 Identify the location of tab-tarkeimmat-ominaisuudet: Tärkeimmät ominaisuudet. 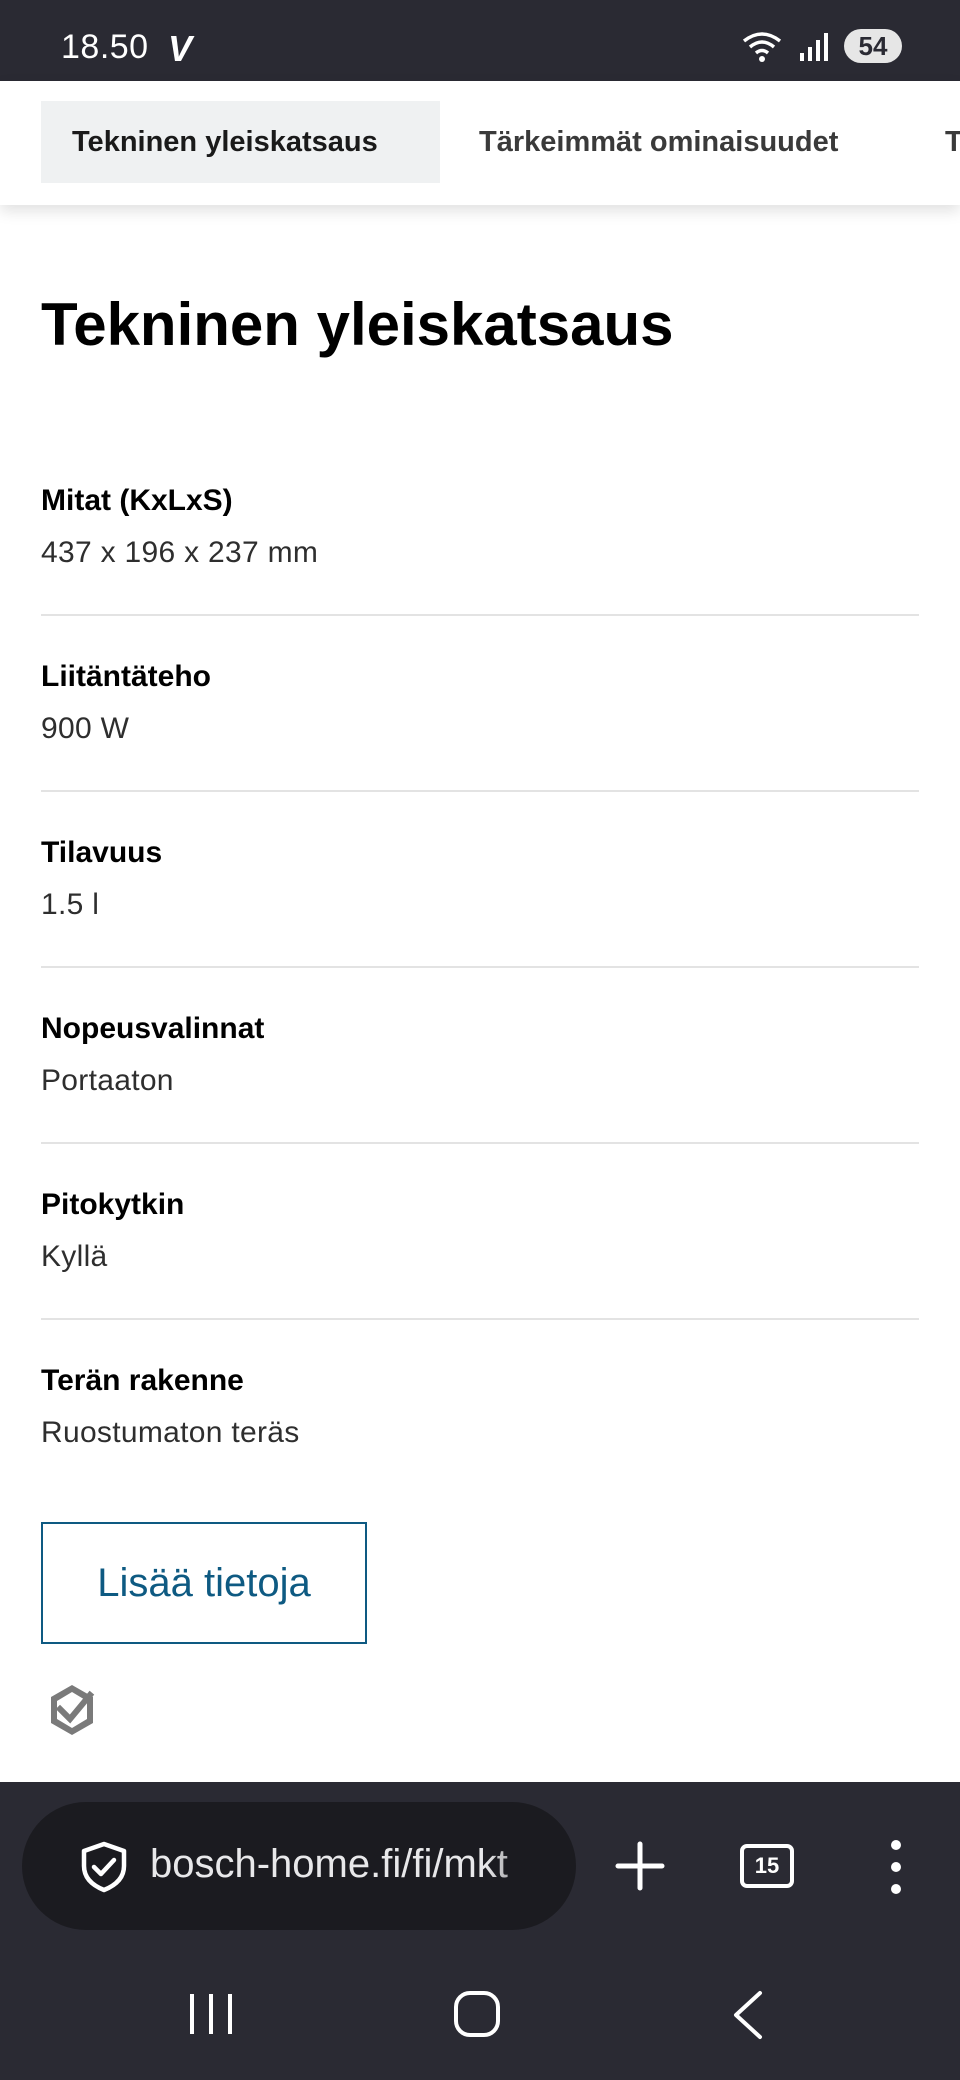
(658, 142).